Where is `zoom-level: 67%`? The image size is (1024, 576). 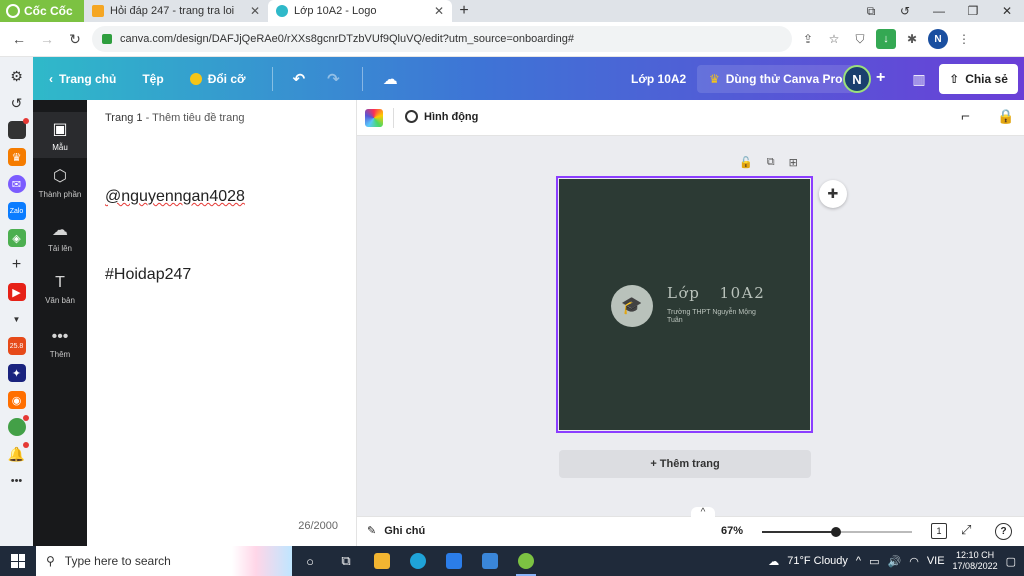 zoom-level: 67% is located at coordinates (732, 531).